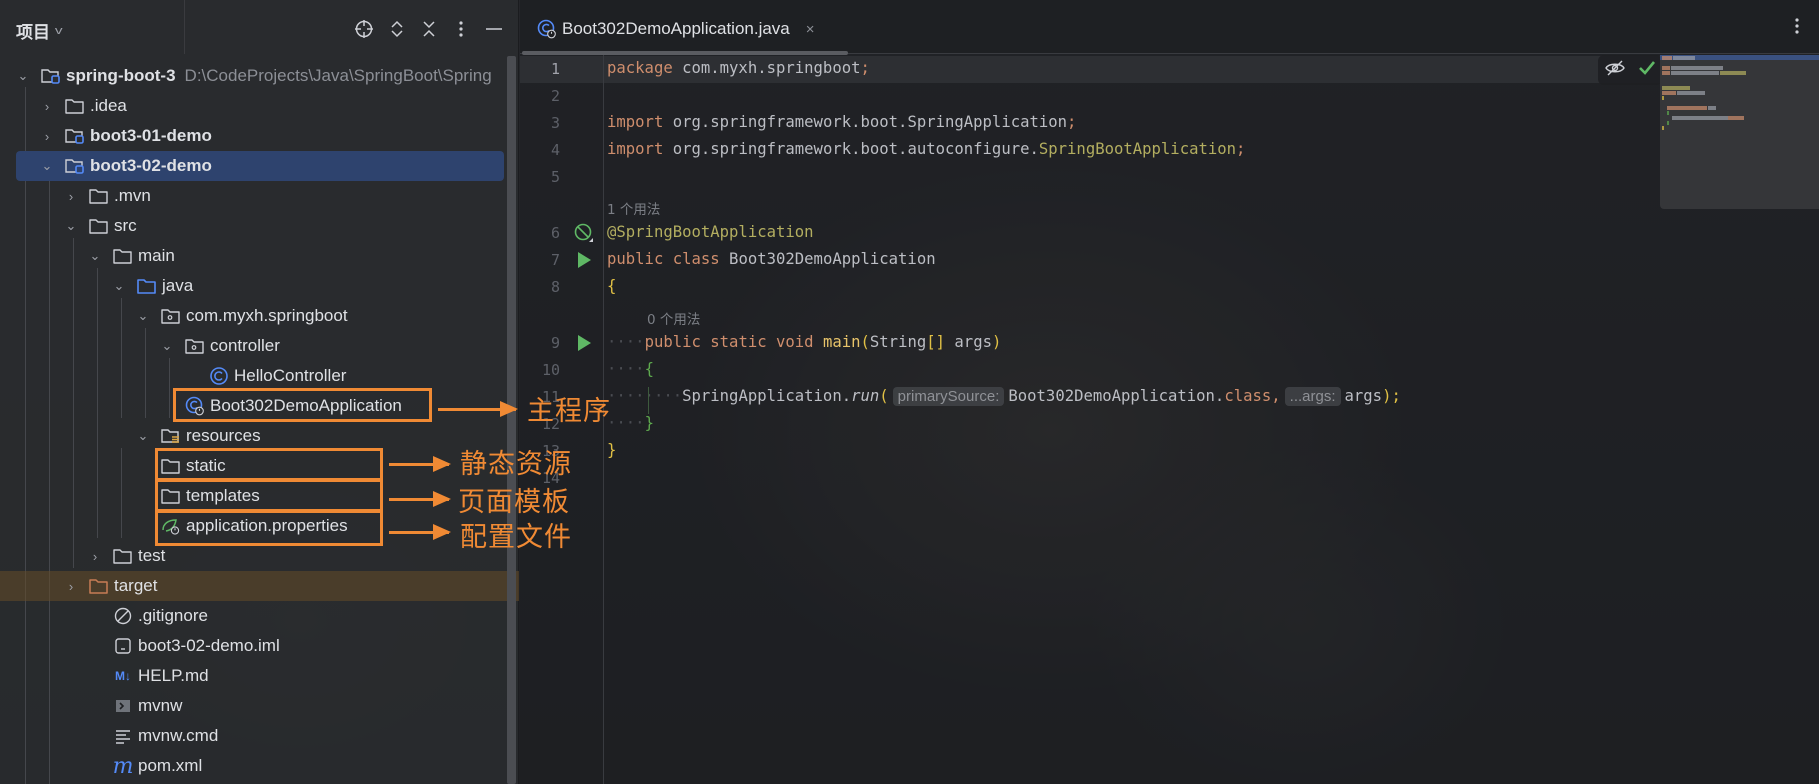 This screenshot has height=784, width=1819. I want to click on parameter-hint: ...args:, so click(1312, 396).